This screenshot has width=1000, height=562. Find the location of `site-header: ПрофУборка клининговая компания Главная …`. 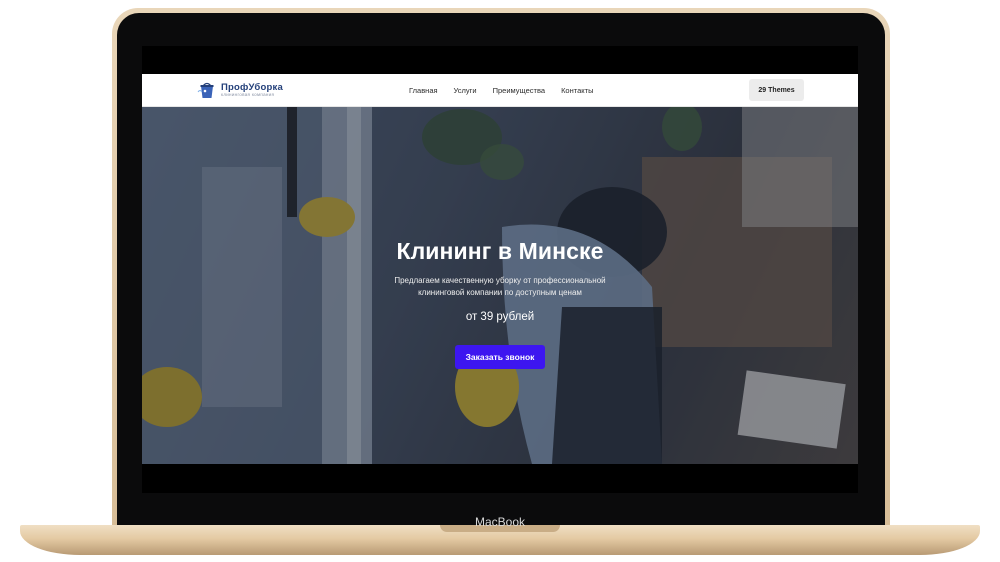

site-header: ПрофУборка клининговая компания Главная … is located at coordinates (500, 90).